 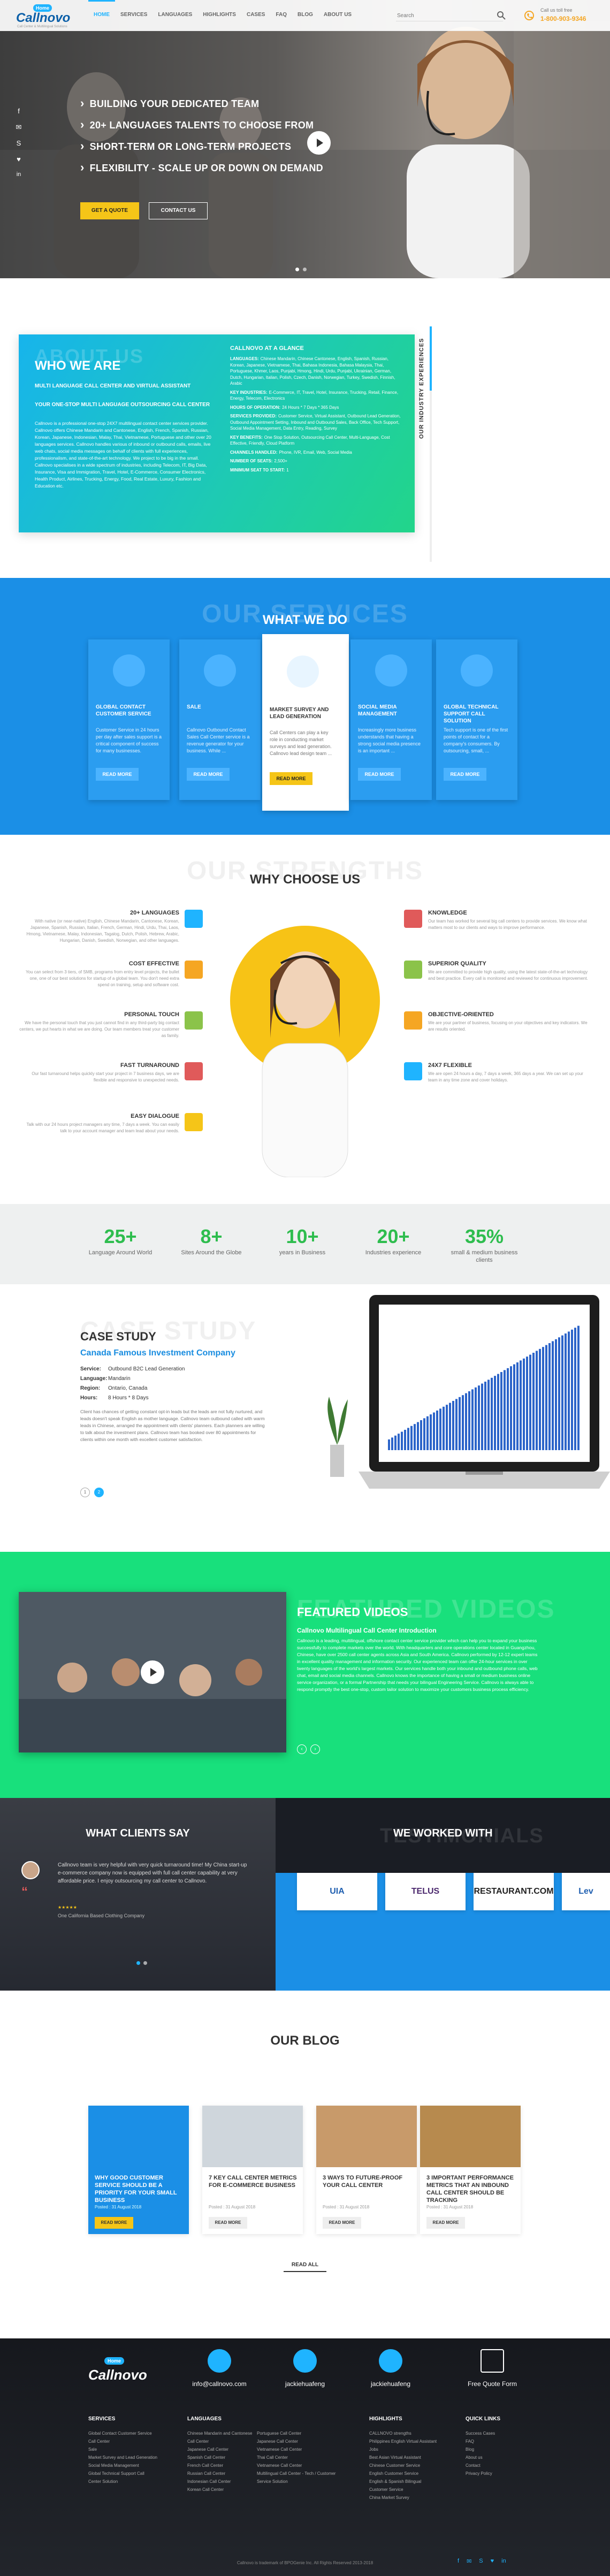 I want to click on video-next-button: ›, so click(x=315, y=1749).